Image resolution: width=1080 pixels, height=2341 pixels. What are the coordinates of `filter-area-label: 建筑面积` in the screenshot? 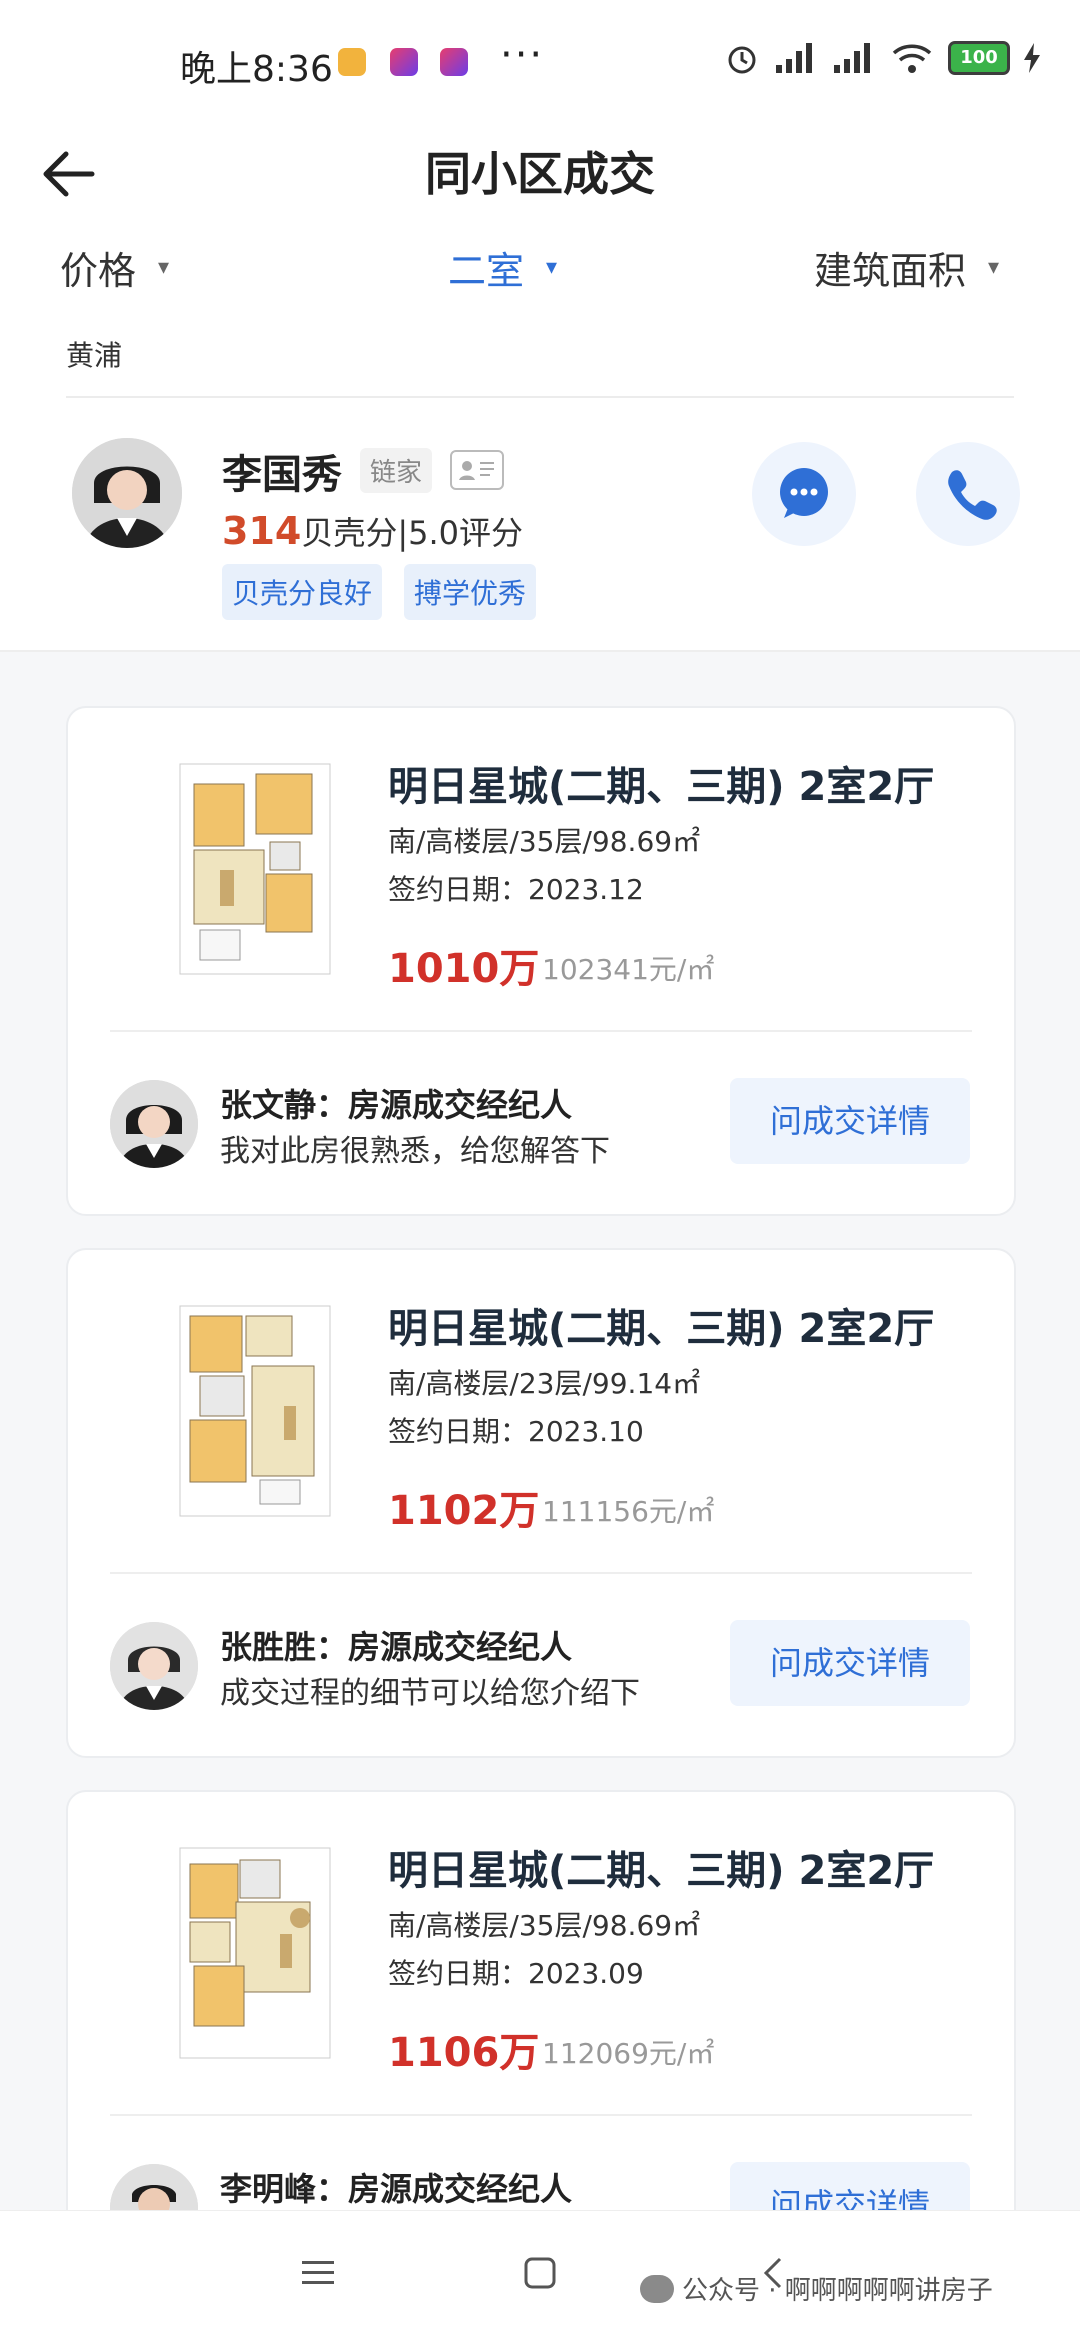 It's located at (890, 271).